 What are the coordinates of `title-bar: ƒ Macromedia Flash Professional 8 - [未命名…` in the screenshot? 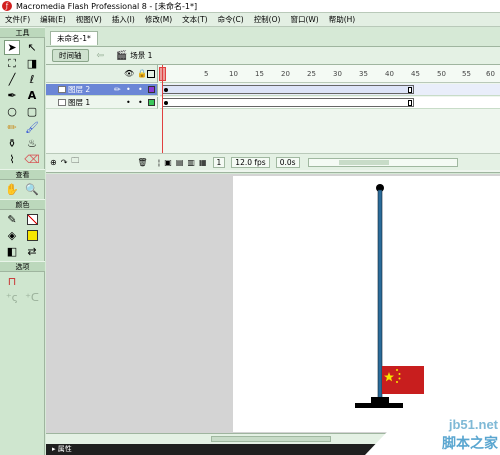 It's located at (250, 6).